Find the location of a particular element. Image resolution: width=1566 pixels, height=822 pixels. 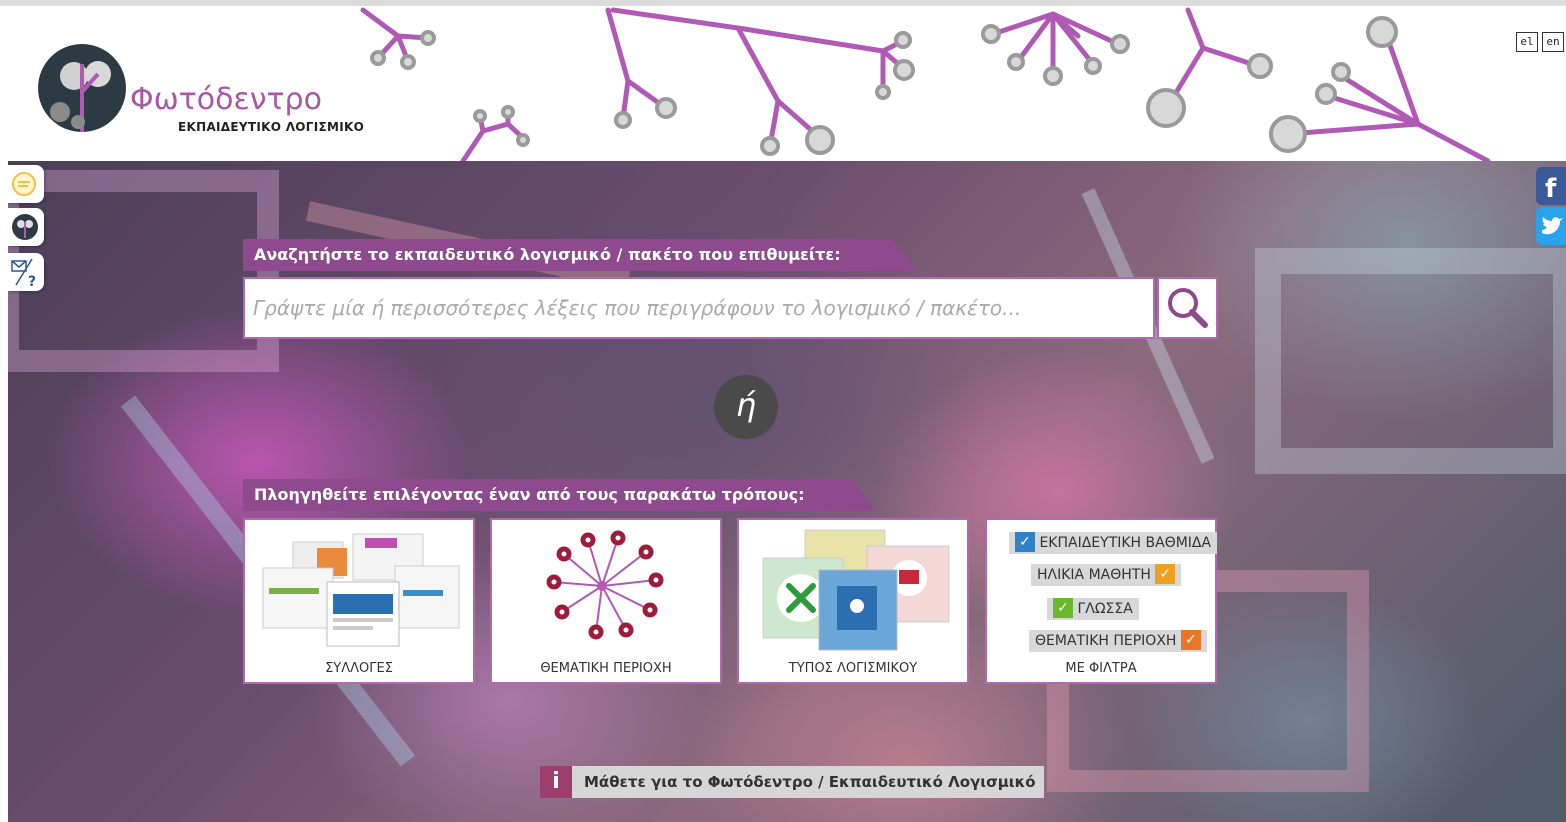

filter-education-level: ✓ ΕΚΠΑΙΔΕΥΤΙΚΗ ΒΑΘΜΙΔΑ is located at coordinates (1113, 543).